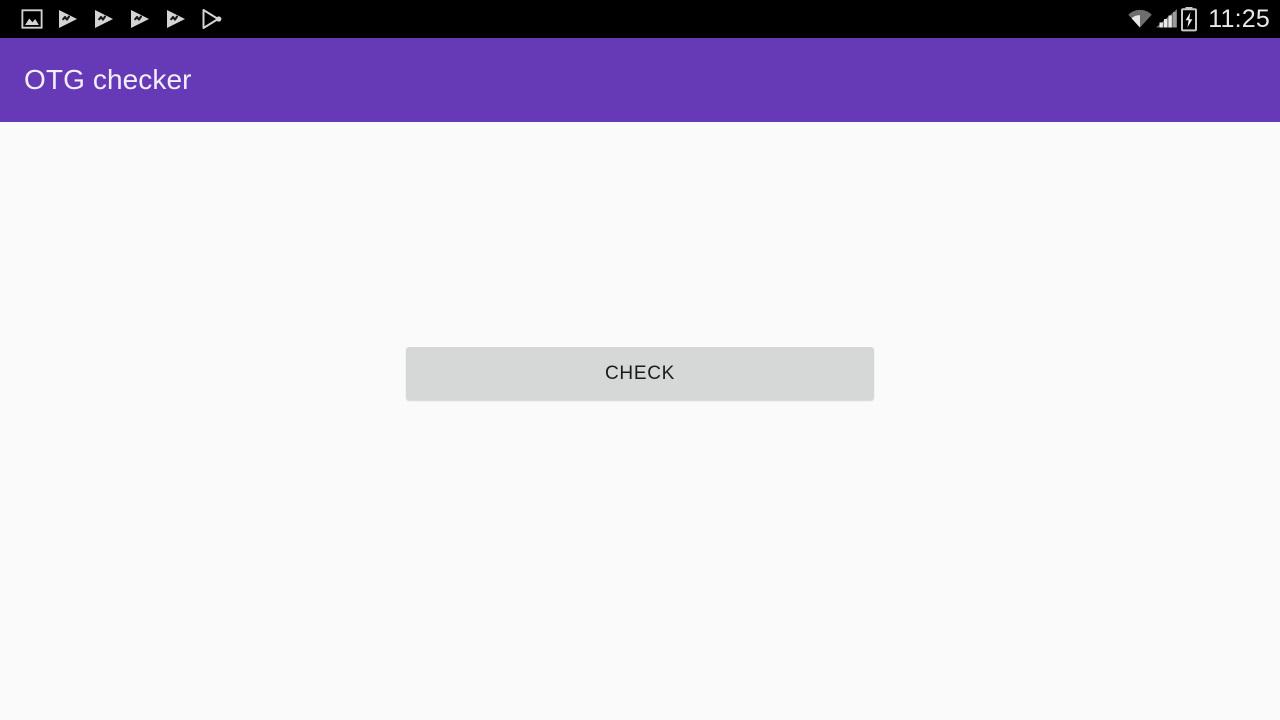 The height and width of the screenshot is (720, 1280). What do you see at coordinates (1140, 19) in the screenshot?
I see `wifi-icon` at bounding box center [1140, 19].